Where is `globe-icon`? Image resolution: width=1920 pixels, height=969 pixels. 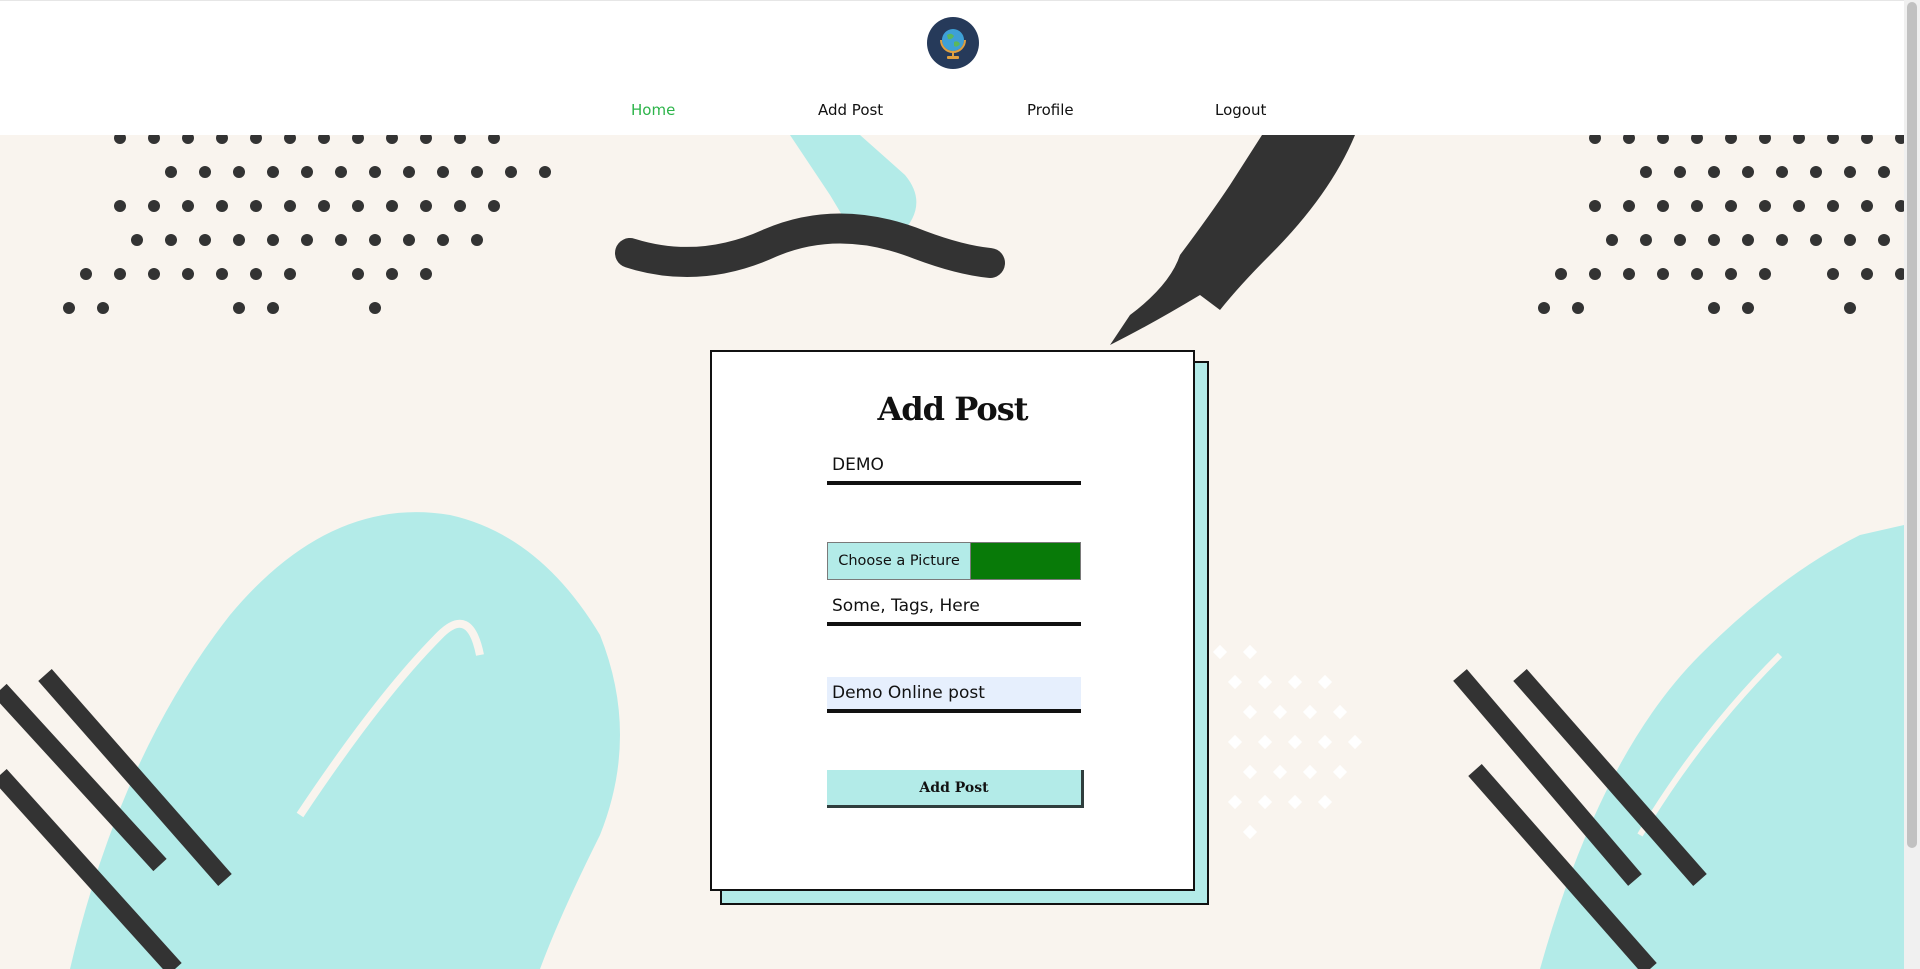 globe-icon is located at coordinates (953, 44).